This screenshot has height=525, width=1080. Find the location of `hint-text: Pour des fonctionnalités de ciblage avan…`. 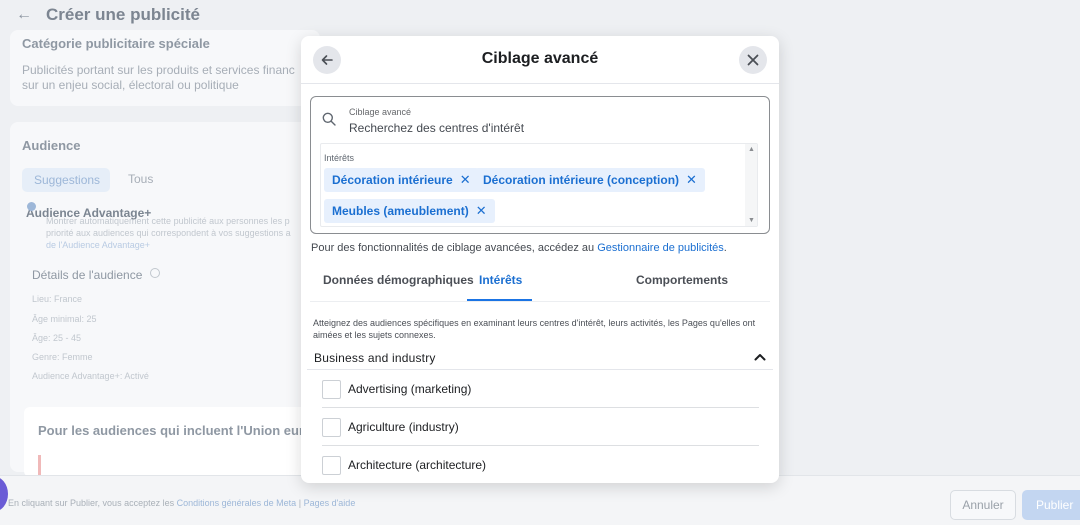

hint-text: Pour des fonctionnalités de ciblage avan… is located at coordinates (453, 248).